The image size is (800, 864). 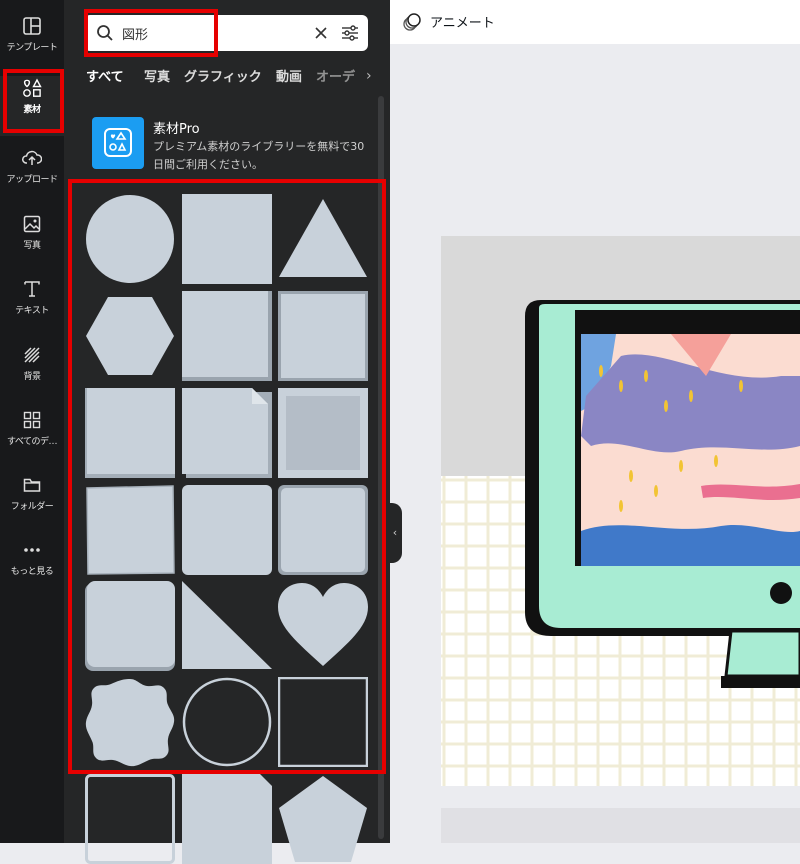 What do you see at coordinates (595, 22) in the screenshot?
I see `editor-toolbar: アニメート` at bounding box center [595, 22].